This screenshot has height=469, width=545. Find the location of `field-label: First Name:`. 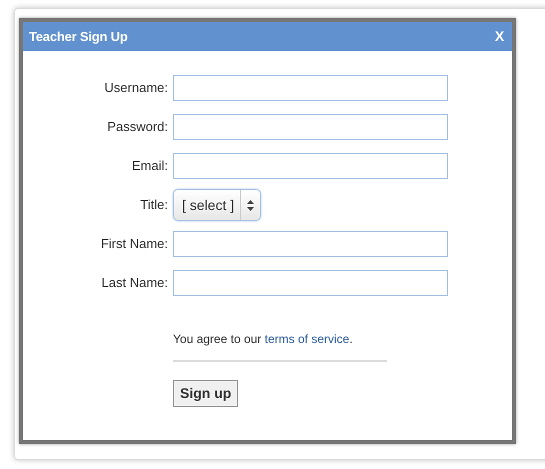

field-label: First Name: is located at coordinates (134, 244).